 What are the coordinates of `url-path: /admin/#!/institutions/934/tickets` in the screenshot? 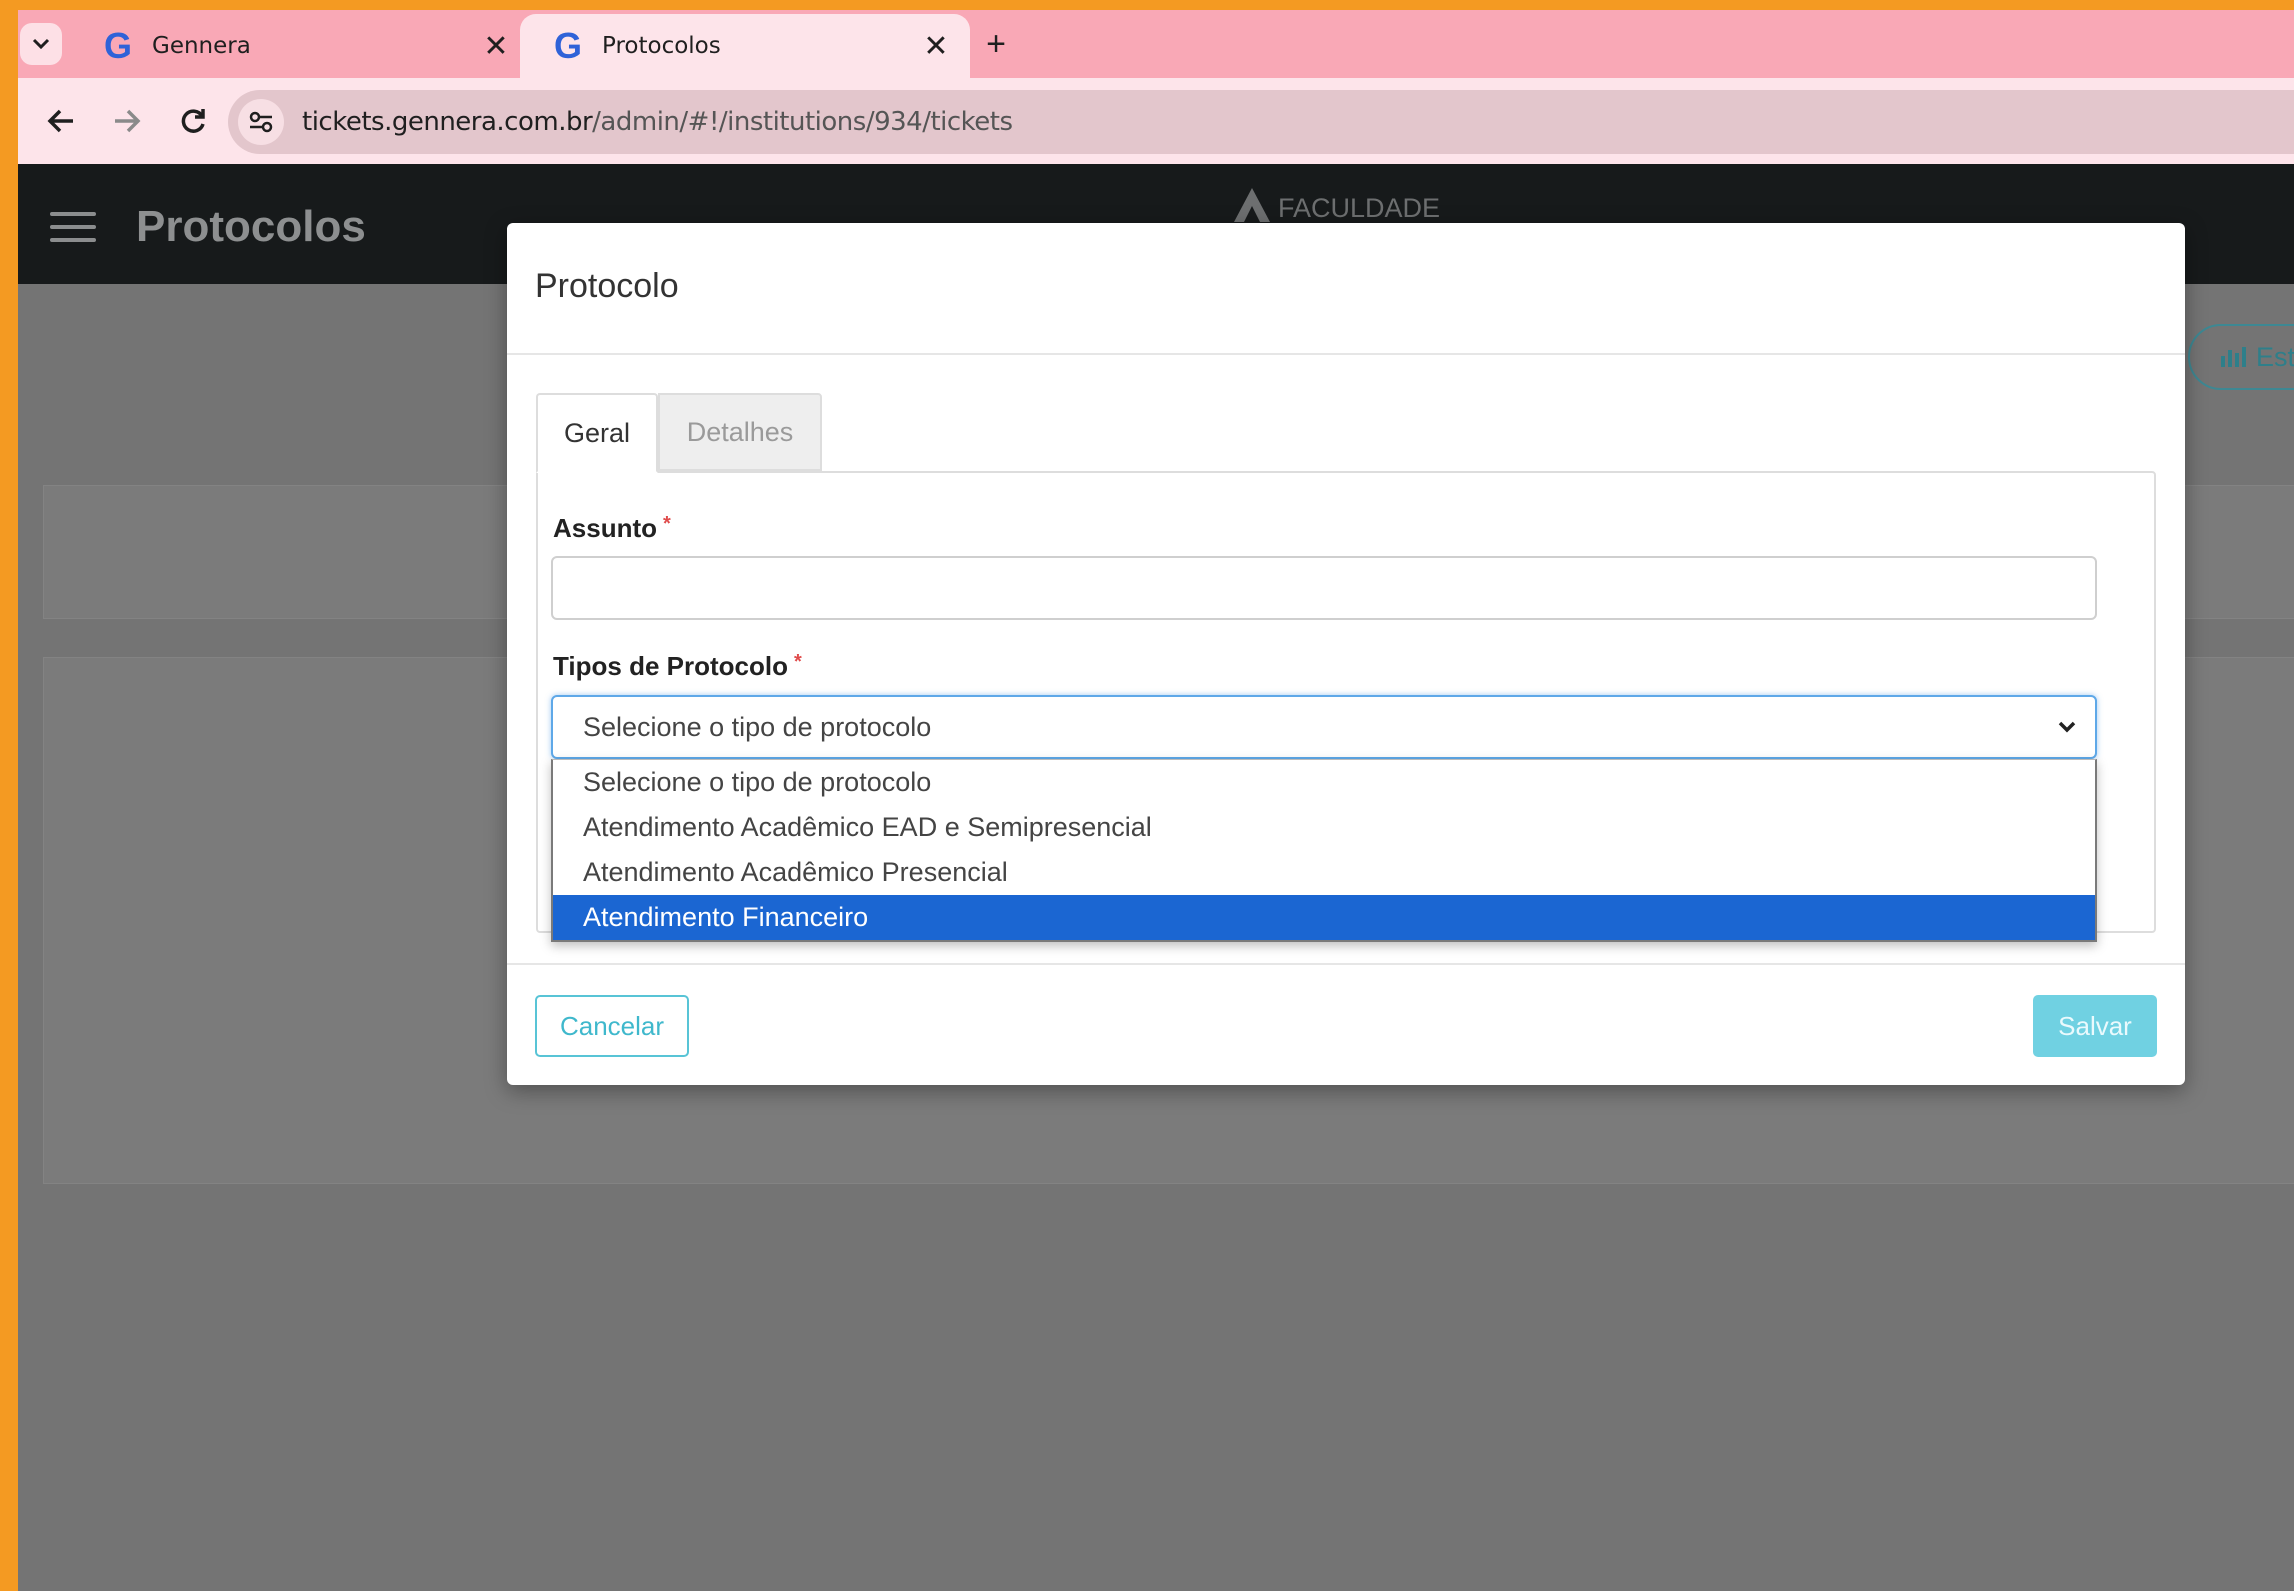 It's located at (802, 122).